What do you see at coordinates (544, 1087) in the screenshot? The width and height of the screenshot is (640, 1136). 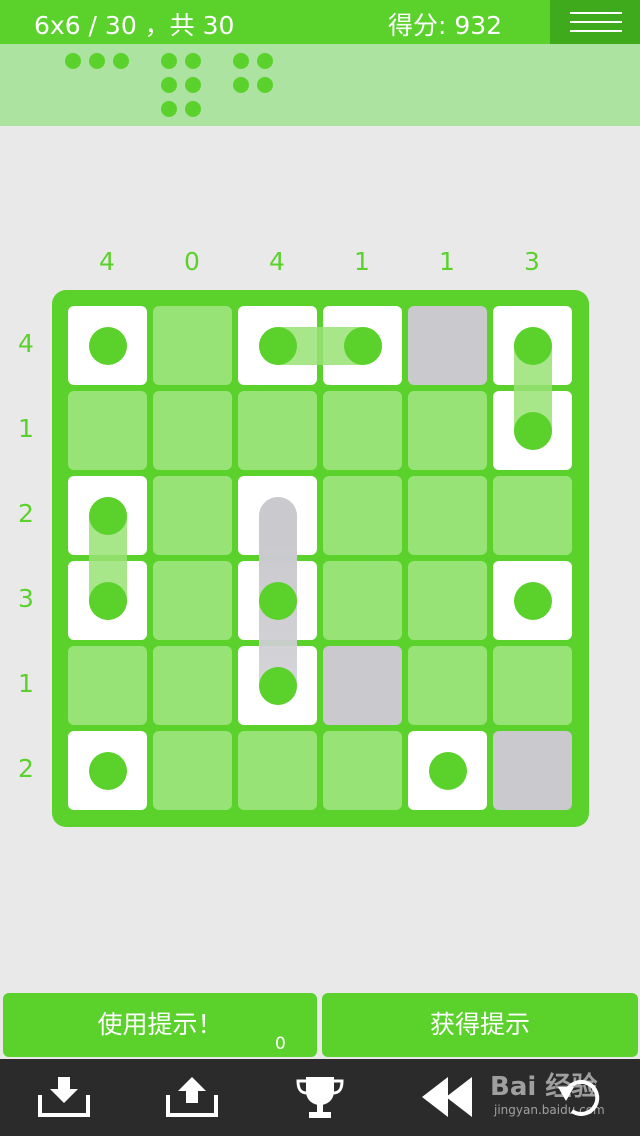 I see `watermark-logo: Bai 经验` at bounding box center [544, 1087].